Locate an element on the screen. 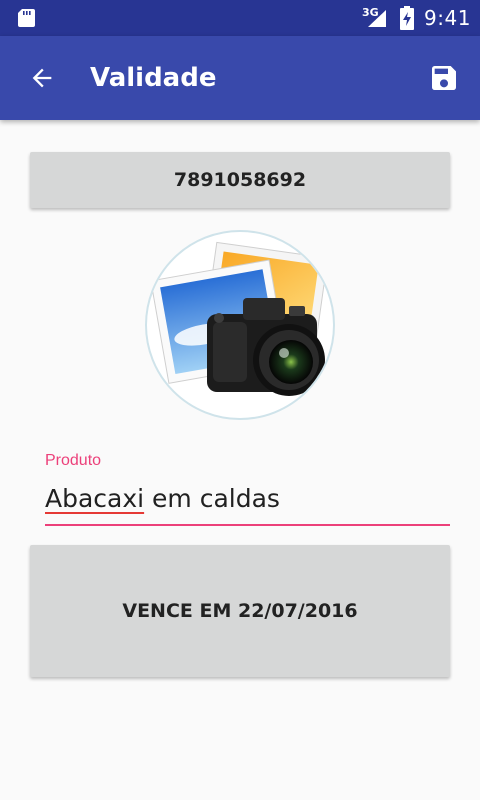 The width and height of the screenshot is (480, 800). status-bar: 3G 9:41 is located at coordinates (240, 18).